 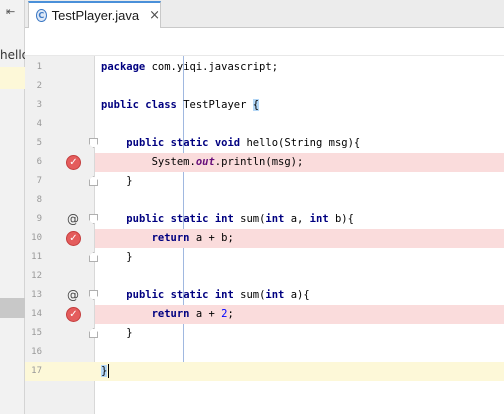 I want to click on gutter-line-11: 11, so click(x=61, y=257).